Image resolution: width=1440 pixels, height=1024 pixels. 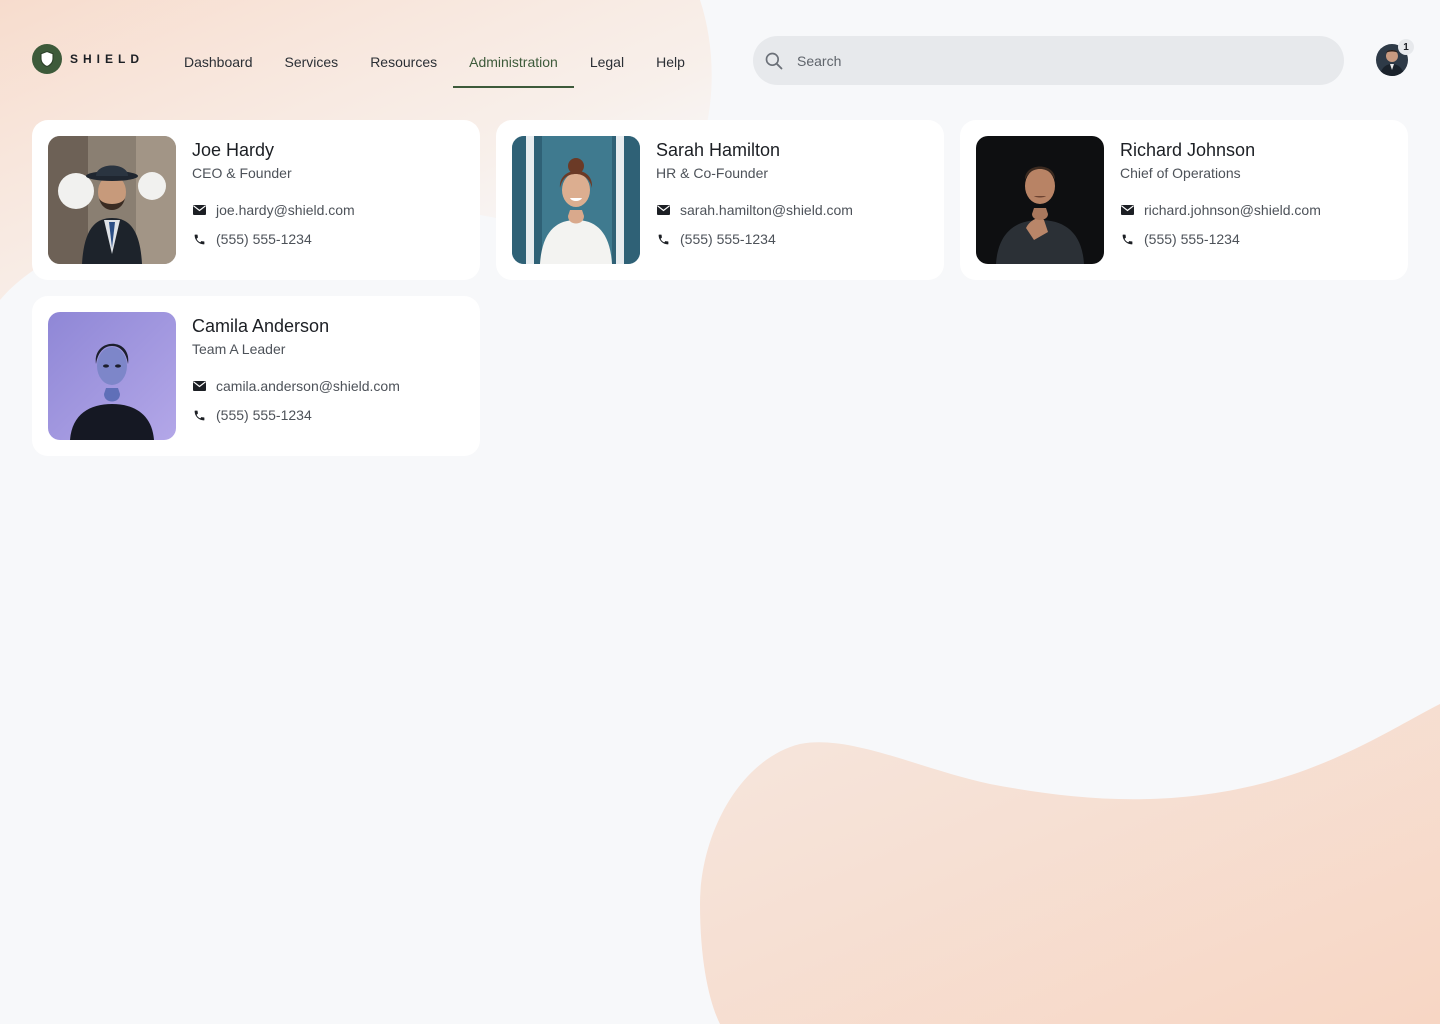 I want to click on nav-dashboard: Dashboard, so click(x=218, y=62).